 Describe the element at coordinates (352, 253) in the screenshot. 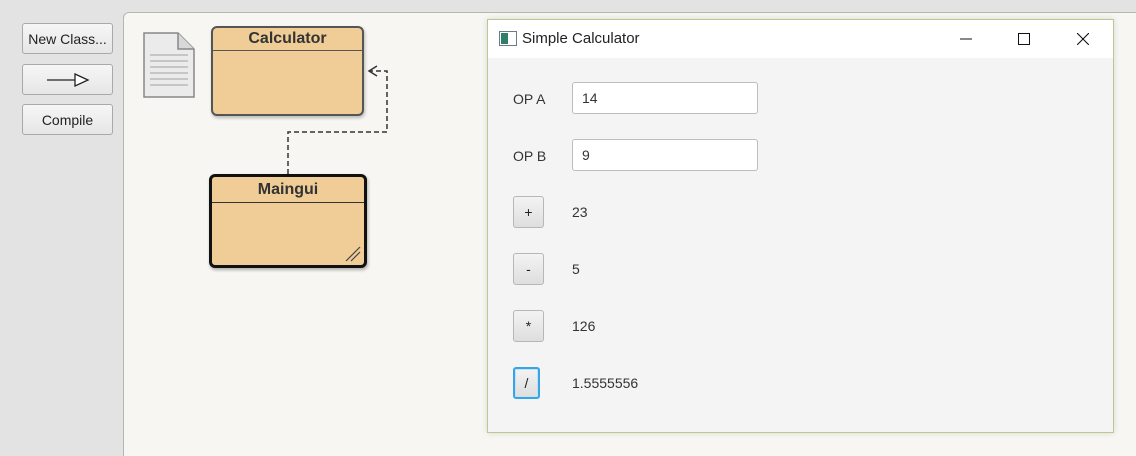

I see `resize-handle-icon` at that location.